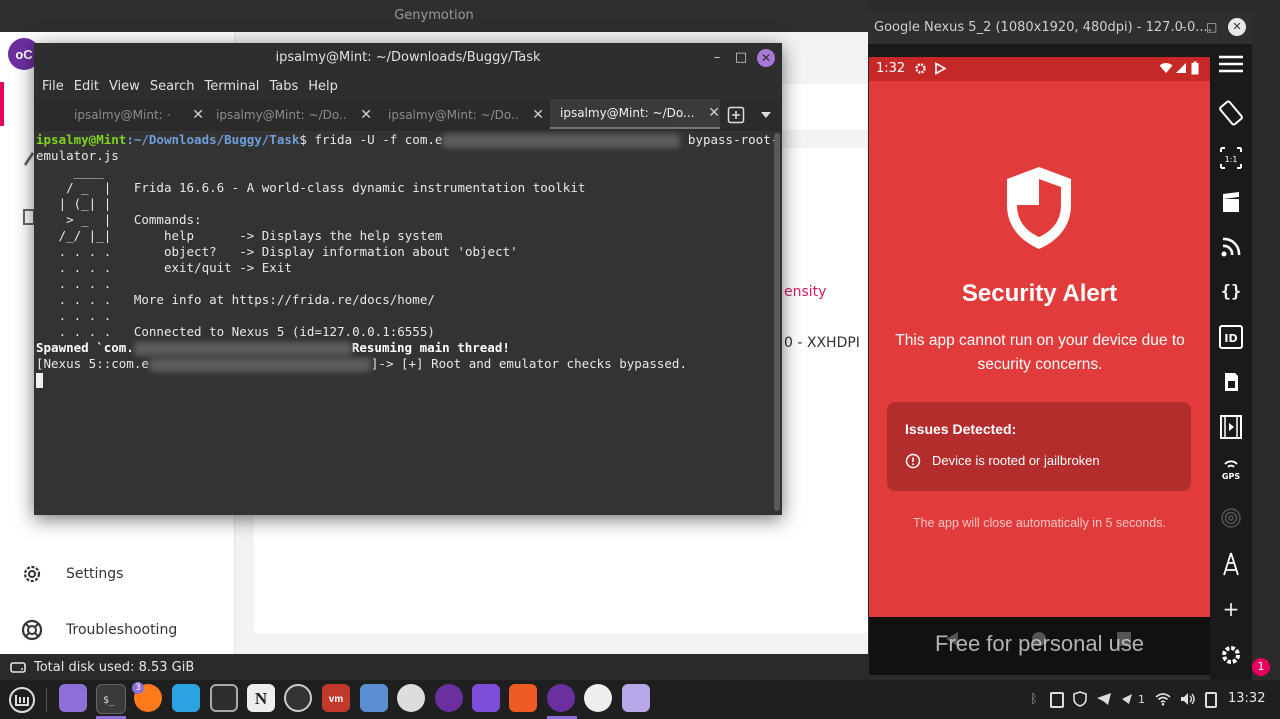 This screenshot has width=1280, height=719. Describe the element at coordinates (119, 219) in the screenshot. I see `banner-line: > _ | Commands:` at that location.